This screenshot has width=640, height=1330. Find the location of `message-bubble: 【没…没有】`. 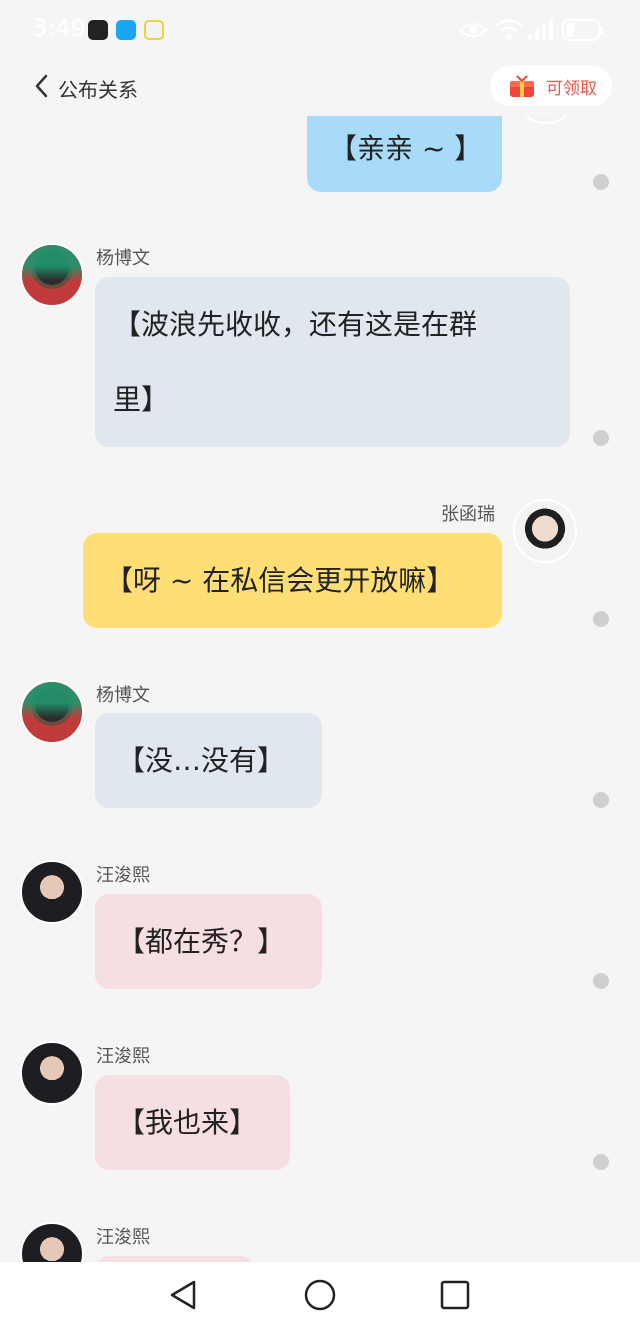

message-bubble: 【没…没有】 is located at coordinates (208, 760).